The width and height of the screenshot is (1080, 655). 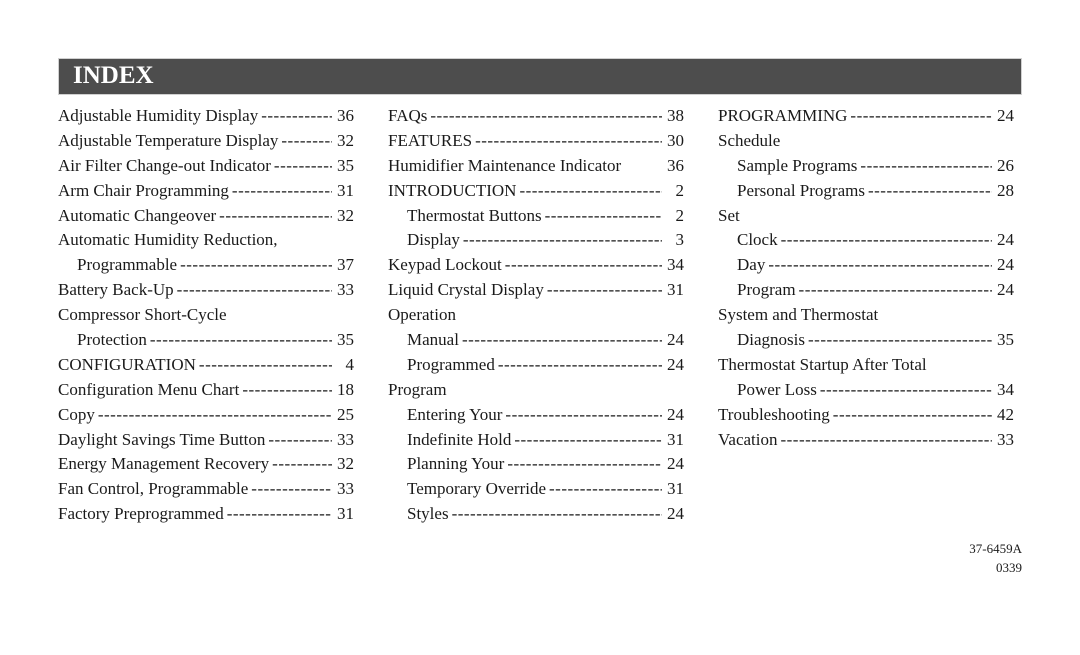 What do you see at coordinates (801, 190) in the screenshot?
I see `index-entry-label: Personal Programs` at bounding box center [801, 190].